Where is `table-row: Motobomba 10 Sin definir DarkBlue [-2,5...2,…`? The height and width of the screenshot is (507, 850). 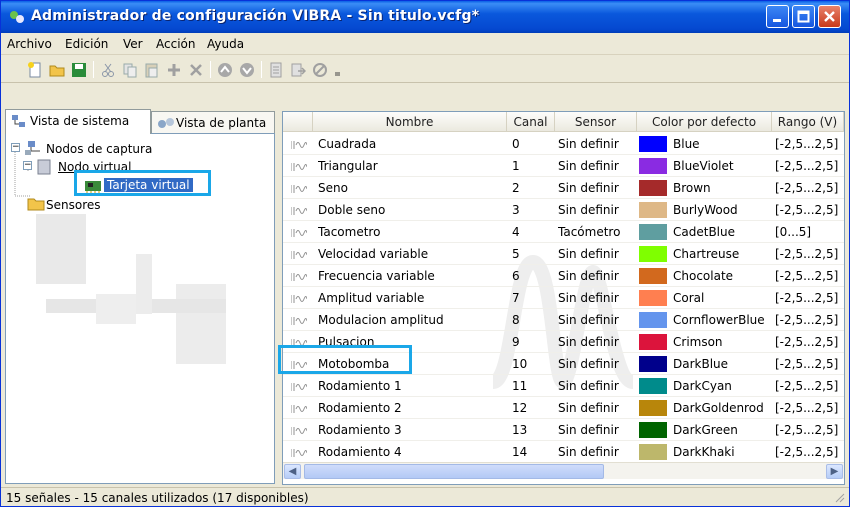
table-row: Motobomba 10 Sin definir DarkBlue [-2,5...2,… is located at coordinates (563, 364).